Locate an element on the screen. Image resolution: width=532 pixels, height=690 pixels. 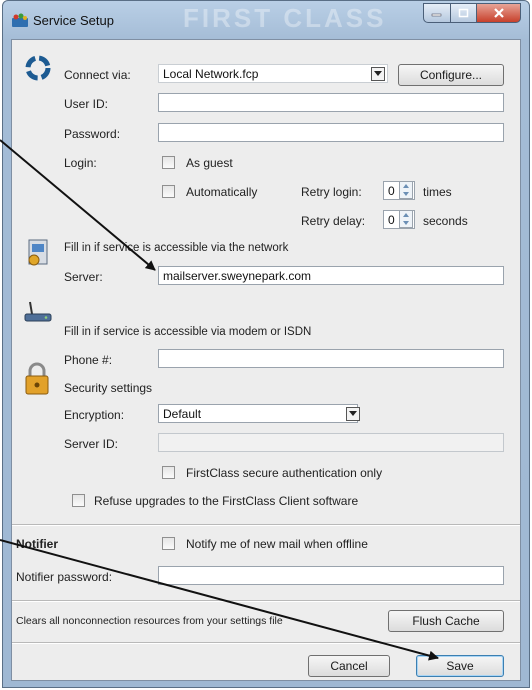
connect-via-label: Connect via: is located at coordinates (97, 75).